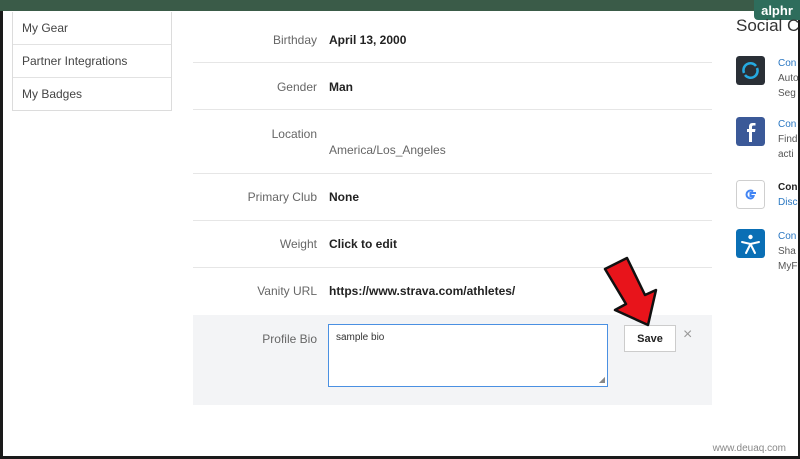 The width and height of the screenshot is (800, 459). Describe the element at coordinates (687, 335) in the screenshot. I see `close-icon: ×` at that location.